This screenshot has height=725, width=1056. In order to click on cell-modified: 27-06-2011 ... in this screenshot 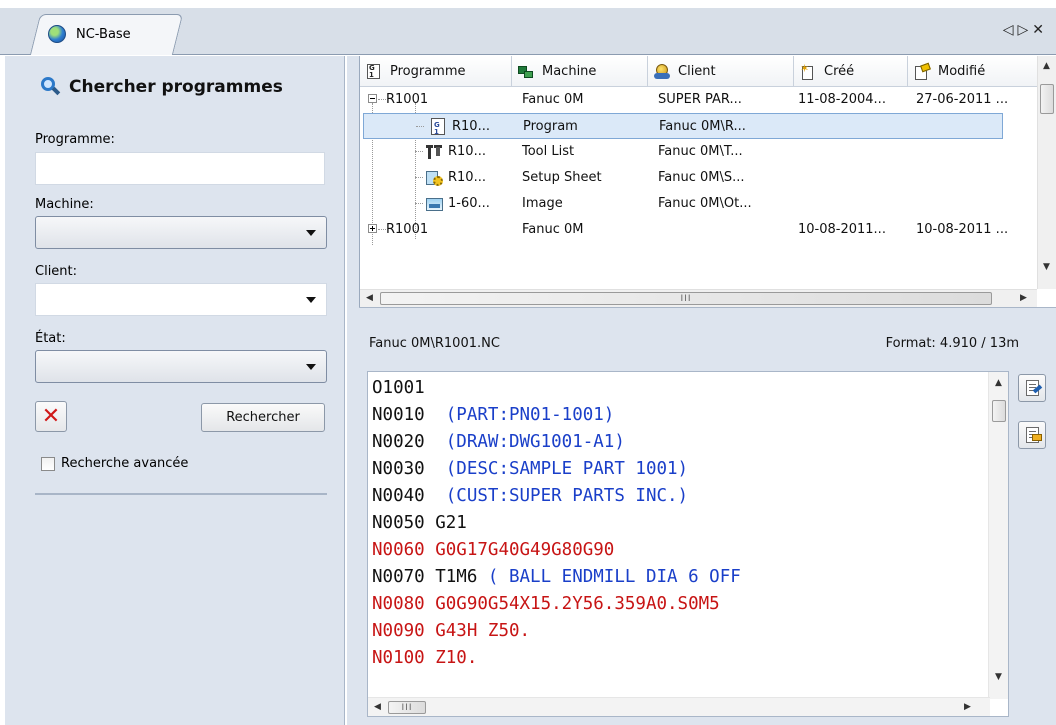, I will do `click(962, 99)`.